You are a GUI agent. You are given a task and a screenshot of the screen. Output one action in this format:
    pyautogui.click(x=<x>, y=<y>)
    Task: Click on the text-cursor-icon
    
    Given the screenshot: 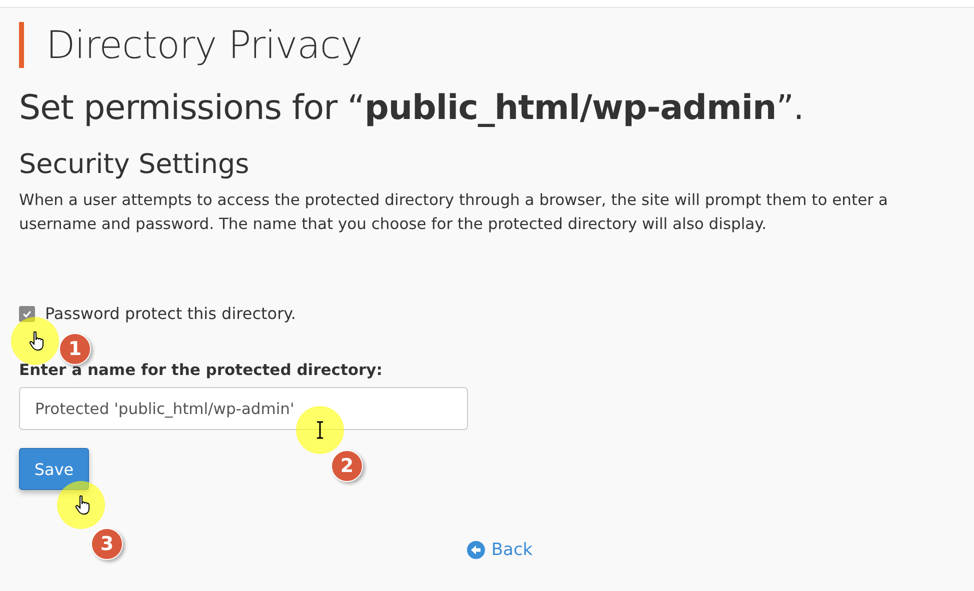 What is the action you would take?
    pyautogui.click(x=320, y=430)
    